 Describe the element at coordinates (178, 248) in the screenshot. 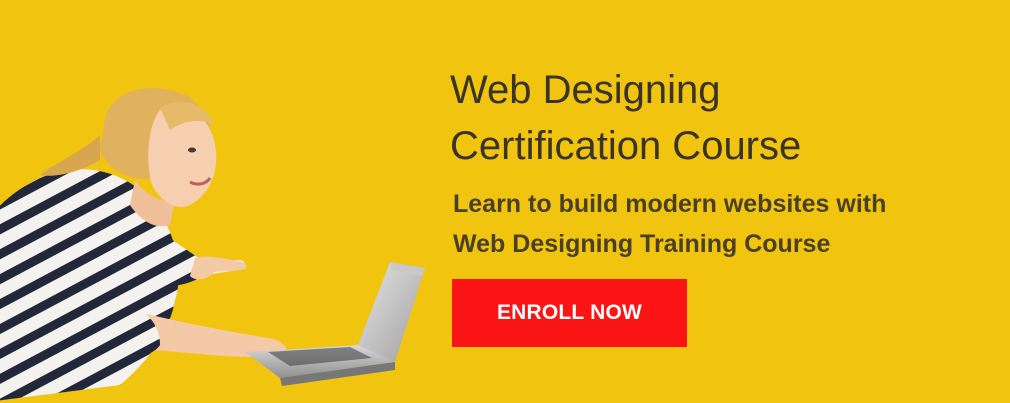

I see `pointing-arm` at that location.